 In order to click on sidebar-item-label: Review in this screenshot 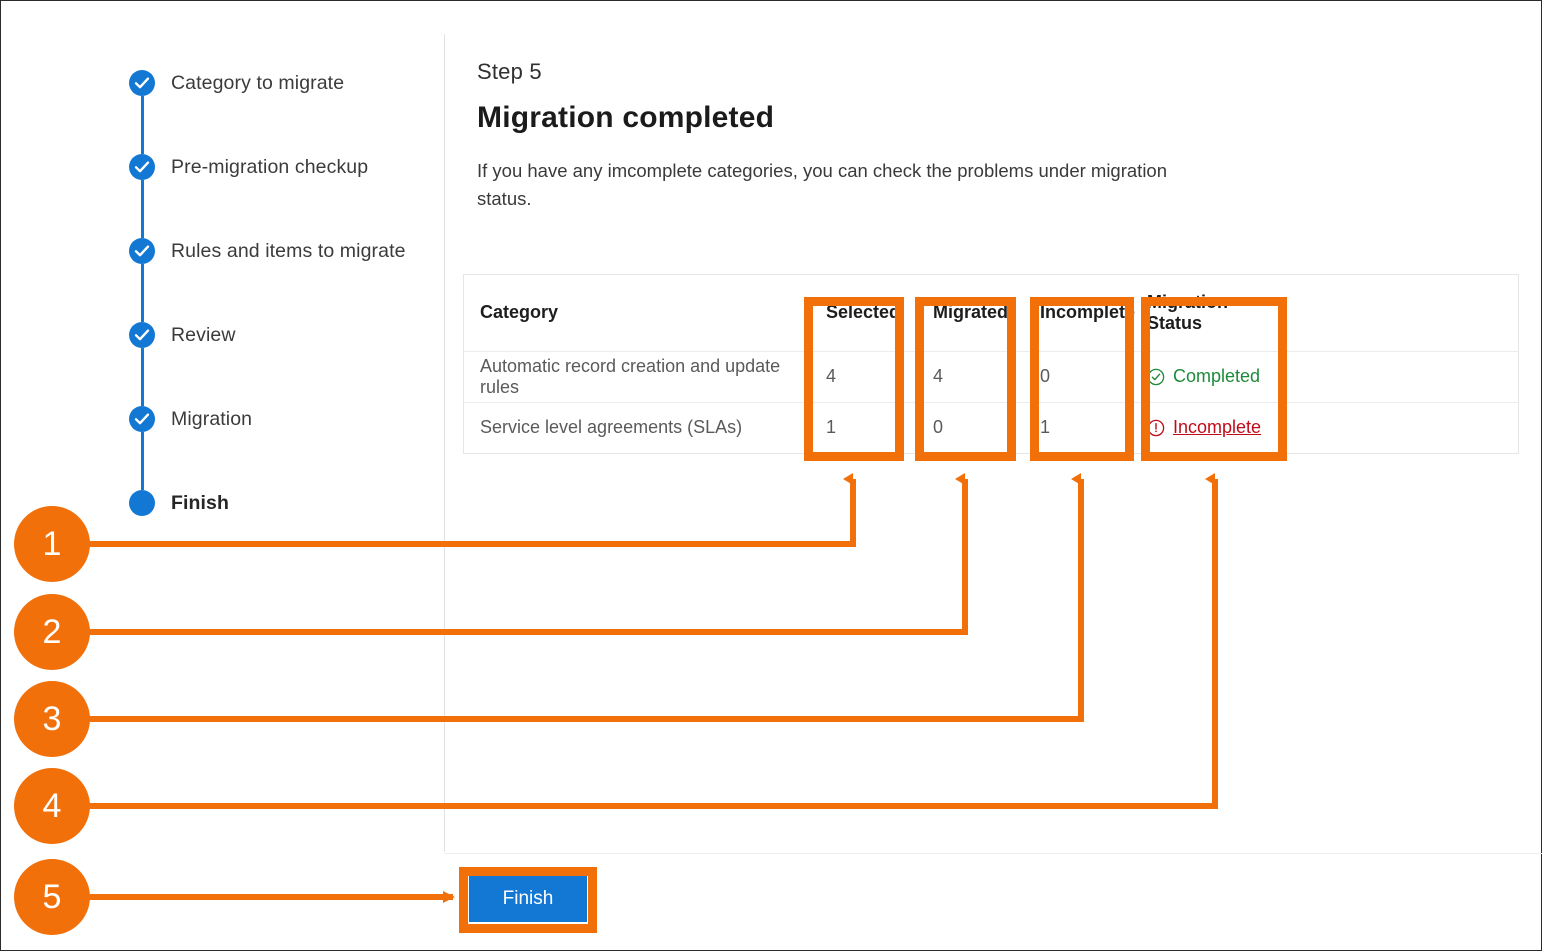, I will do `click(203, 334)`.